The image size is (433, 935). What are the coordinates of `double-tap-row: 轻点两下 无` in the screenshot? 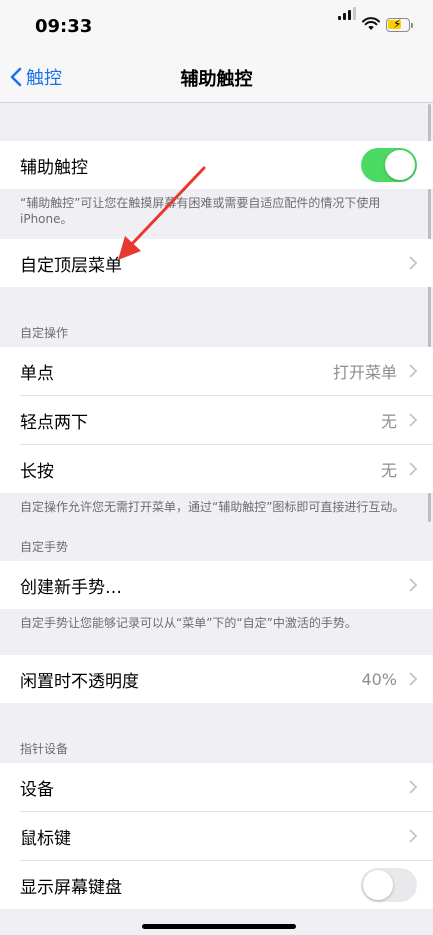 It's located at (216, 420).